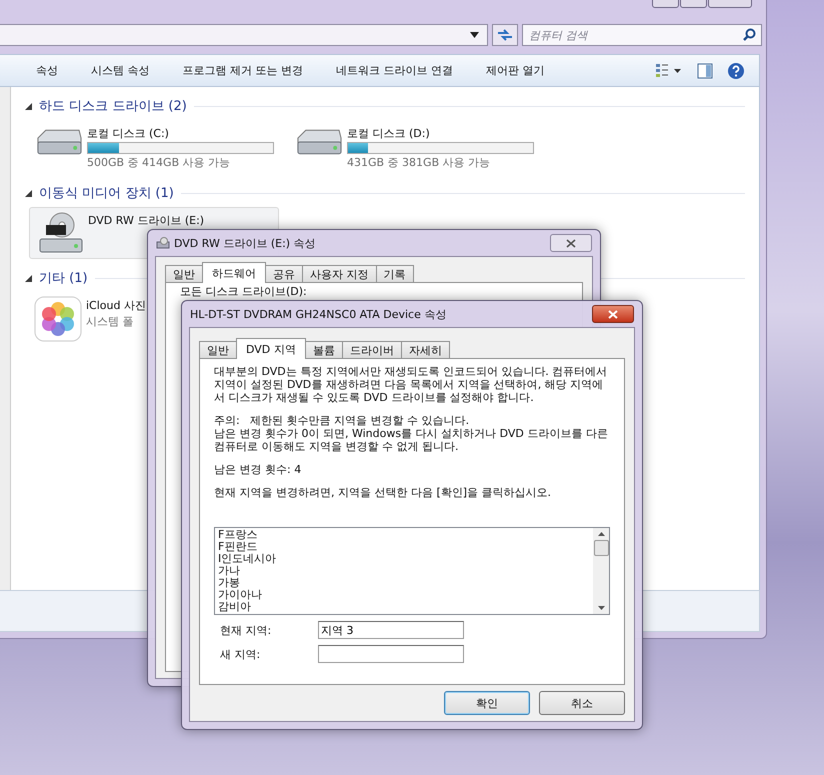 The height and width of the screenshot is (775, 824). Describe the element at coordinates (411, 440) in the screenshot. I see `info-text: 남은 변경 횟수가 0이 되면, Windows를 다시 설치하거나 DVD 드라이브를 다른 컴퓨터로 이동해도 지역을 변경할 수 없게 됩니다.` at that location.